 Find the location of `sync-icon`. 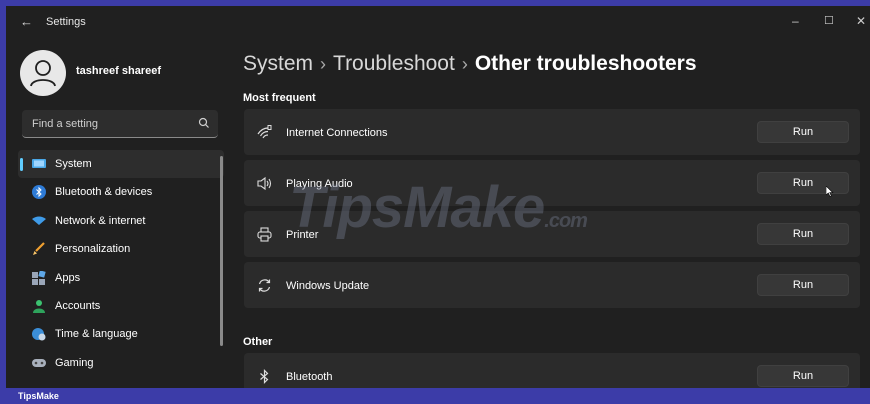

sync-icon is located at coordinates (264, 285).